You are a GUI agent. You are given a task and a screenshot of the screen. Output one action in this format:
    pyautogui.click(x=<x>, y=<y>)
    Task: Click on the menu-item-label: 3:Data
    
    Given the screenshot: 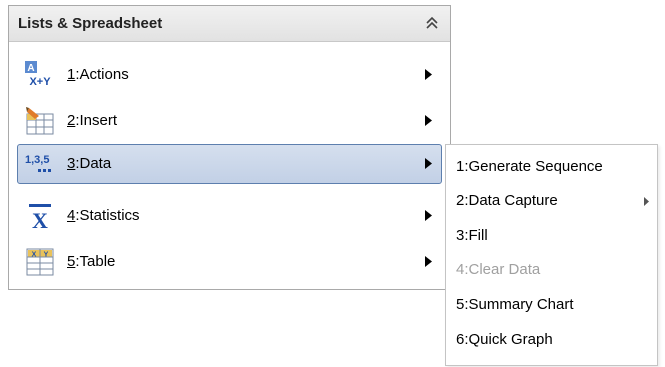 What is the action you would take?
    pyautogui.click(x=89, y=163)
    